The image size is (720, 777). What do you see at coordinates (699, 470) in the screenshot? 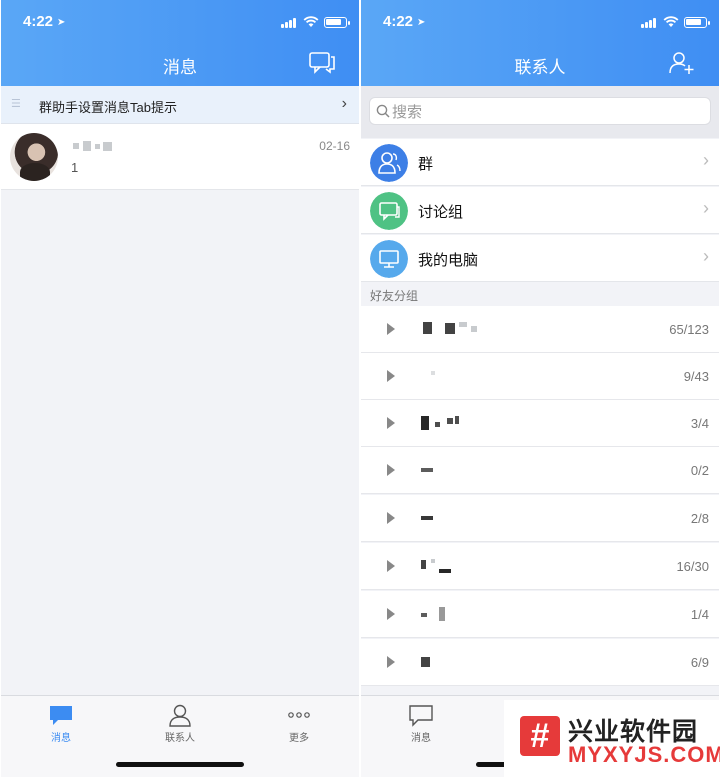
I see `group-online-count: 0/2` at bounding box center [699, 470].